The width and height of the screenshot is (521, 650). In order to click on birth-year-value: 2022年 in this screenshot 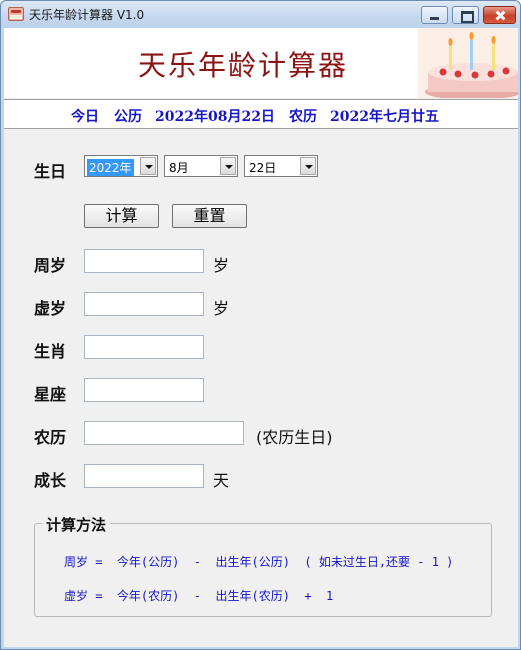, I will do `click(110, 167)`.